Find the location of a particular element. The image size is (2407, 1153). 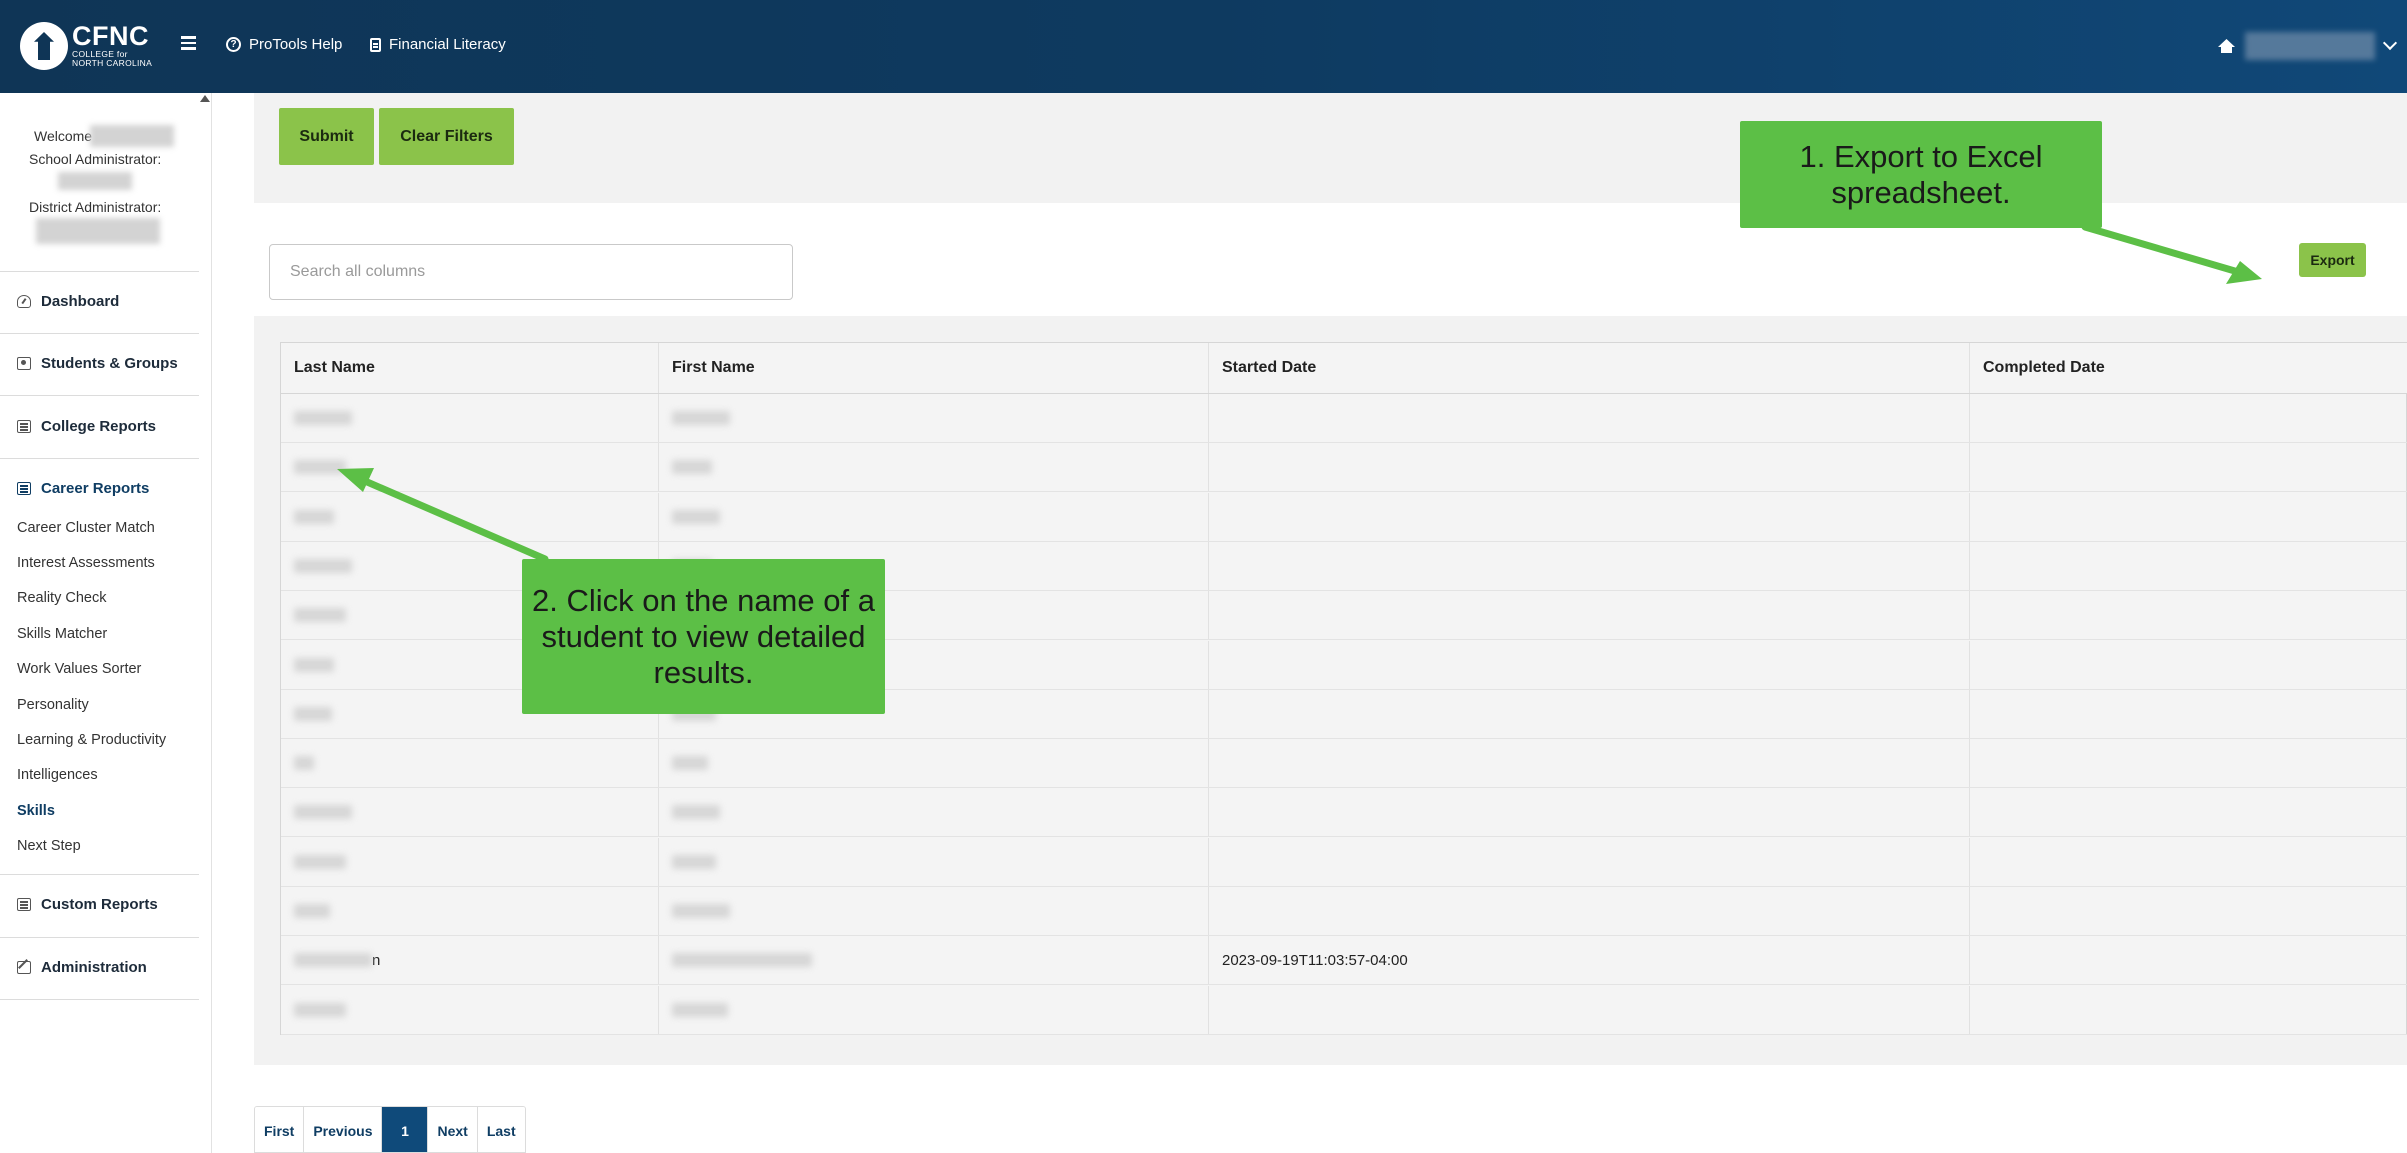

question-circle-icon: ? is located at coordinates (233, 44).